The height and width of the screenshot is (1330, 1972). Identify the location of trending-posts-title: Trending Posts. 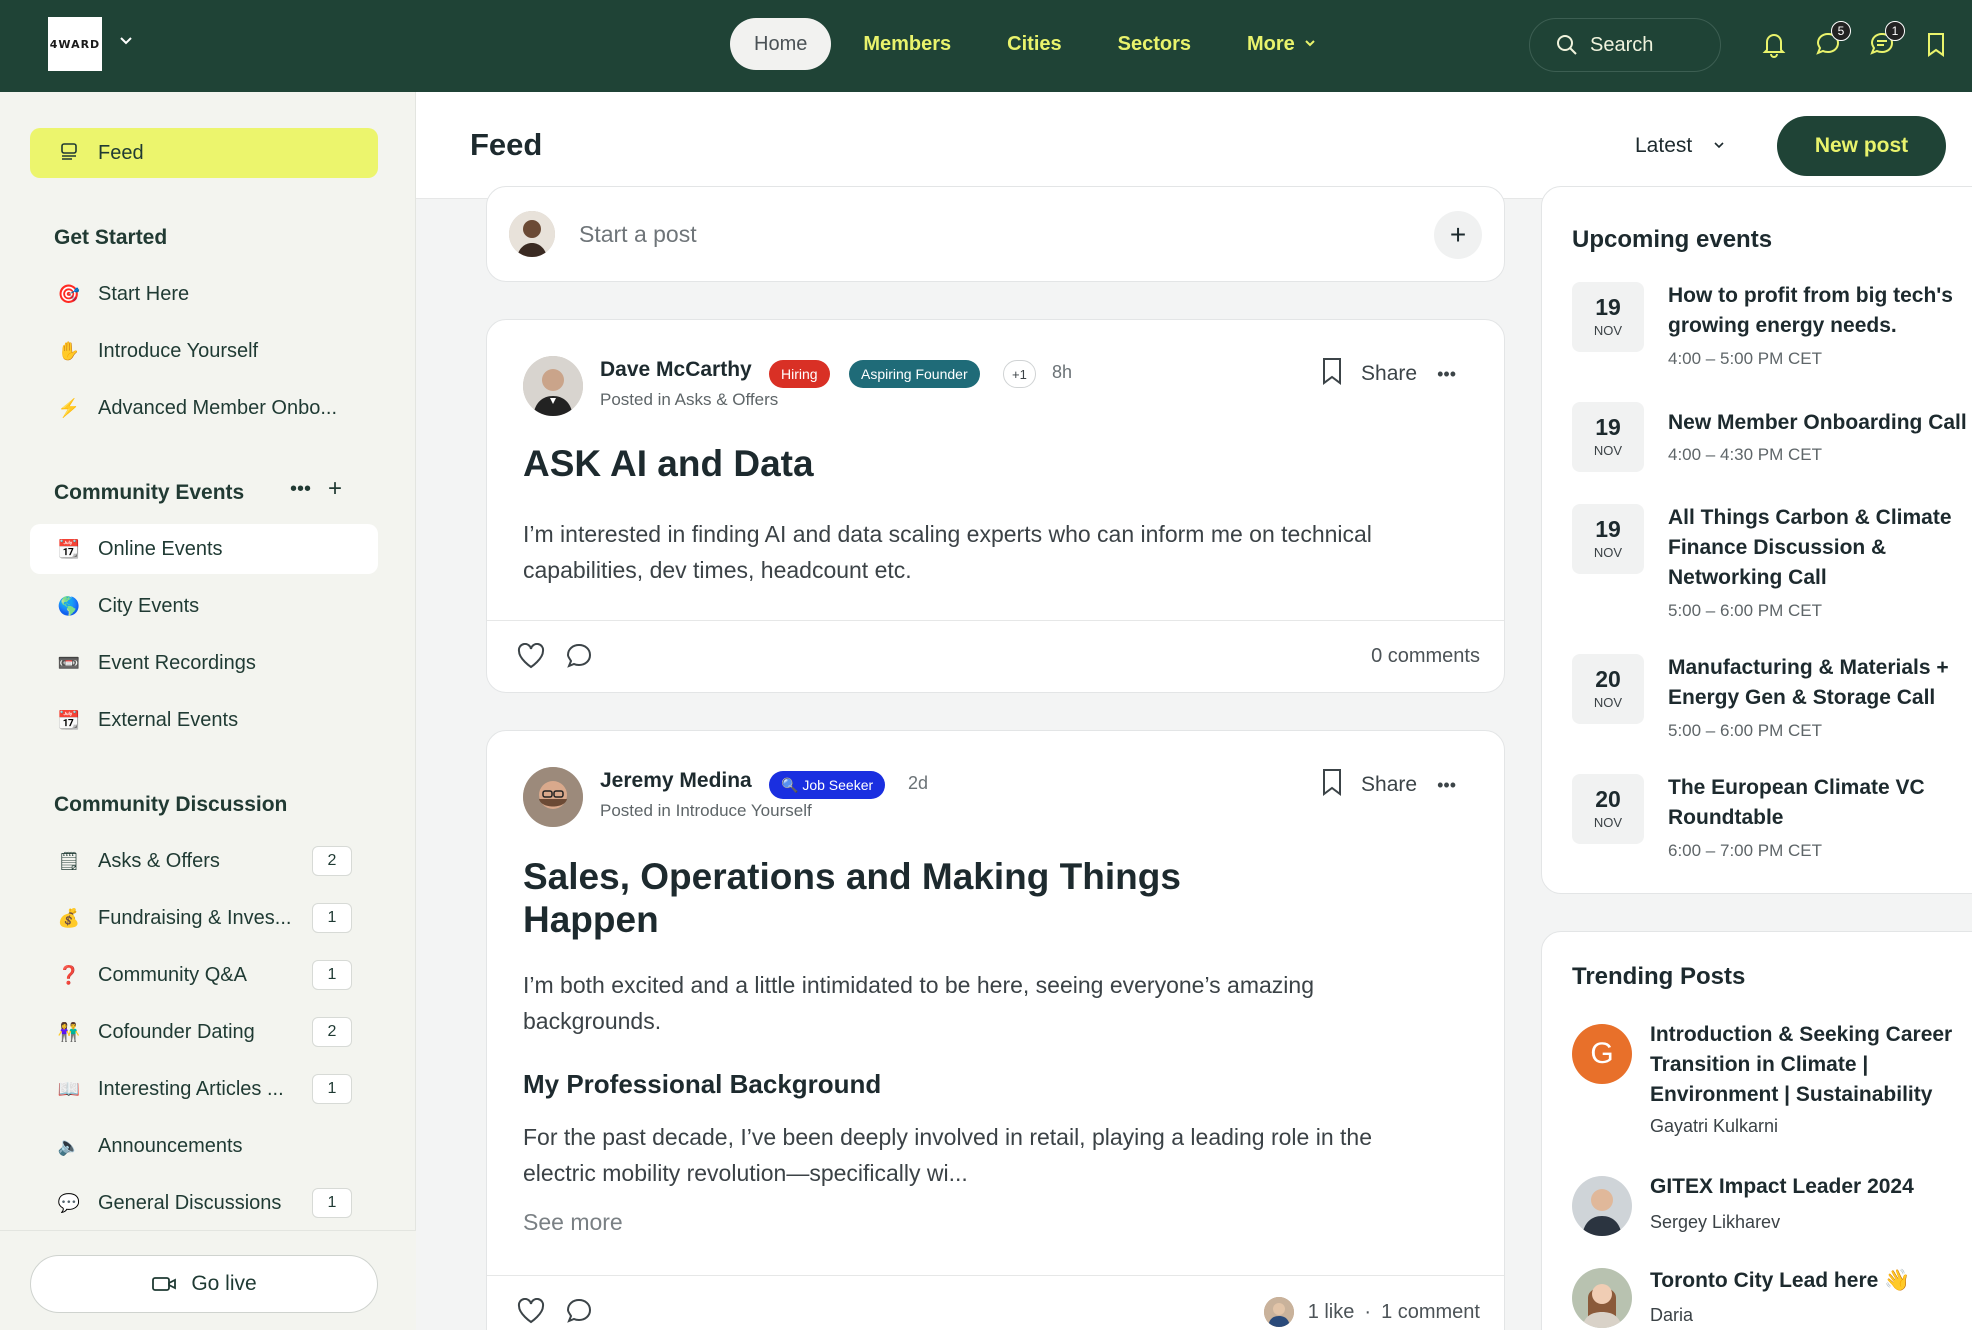
(1659, 976).